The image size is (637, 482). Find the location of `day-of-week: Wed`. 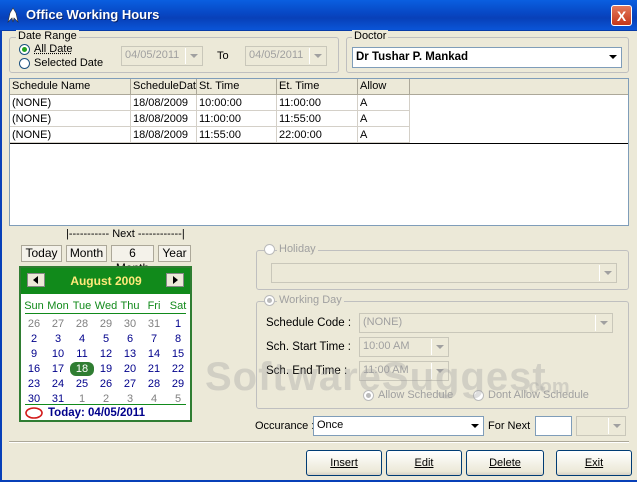

day-of-week: Wed is located at coordinates (106, 306).